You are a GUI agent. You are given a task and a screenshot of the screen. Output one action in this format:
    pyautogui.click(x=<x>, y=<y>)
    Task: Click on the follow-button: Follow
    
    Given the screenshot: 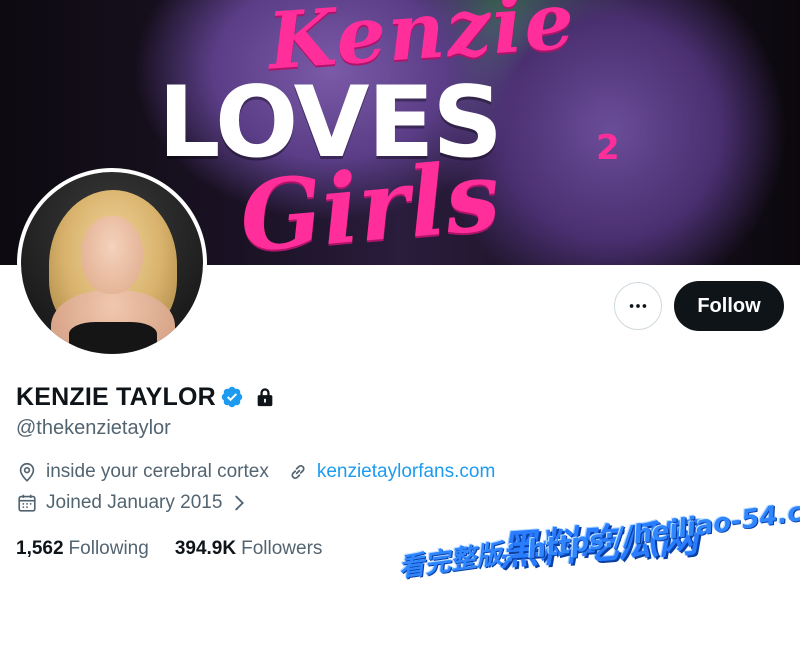 What is the action you would take?
    pyautogui.click(x=729, y=306)
    